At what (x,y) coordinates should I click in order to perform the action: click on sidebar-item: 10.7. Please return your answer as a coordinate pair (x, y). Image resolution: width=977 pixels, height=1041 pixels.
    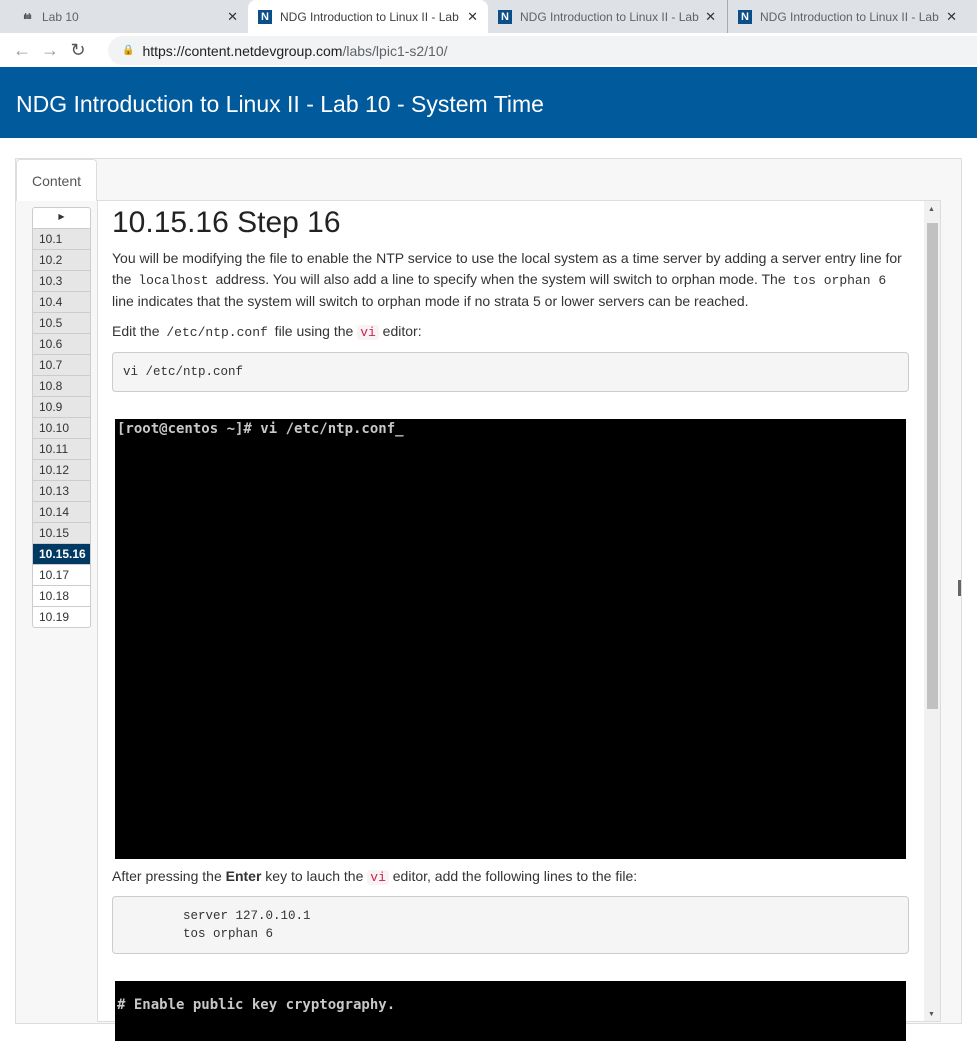
    Looking at the image, I should click on (61, 364).